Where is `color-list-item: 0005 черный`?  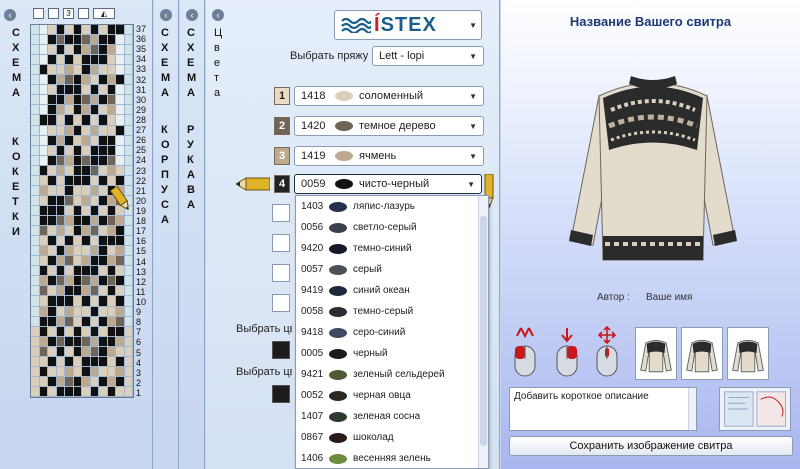 color-list-item: 0005 черный is located at coordinates (392, 353).